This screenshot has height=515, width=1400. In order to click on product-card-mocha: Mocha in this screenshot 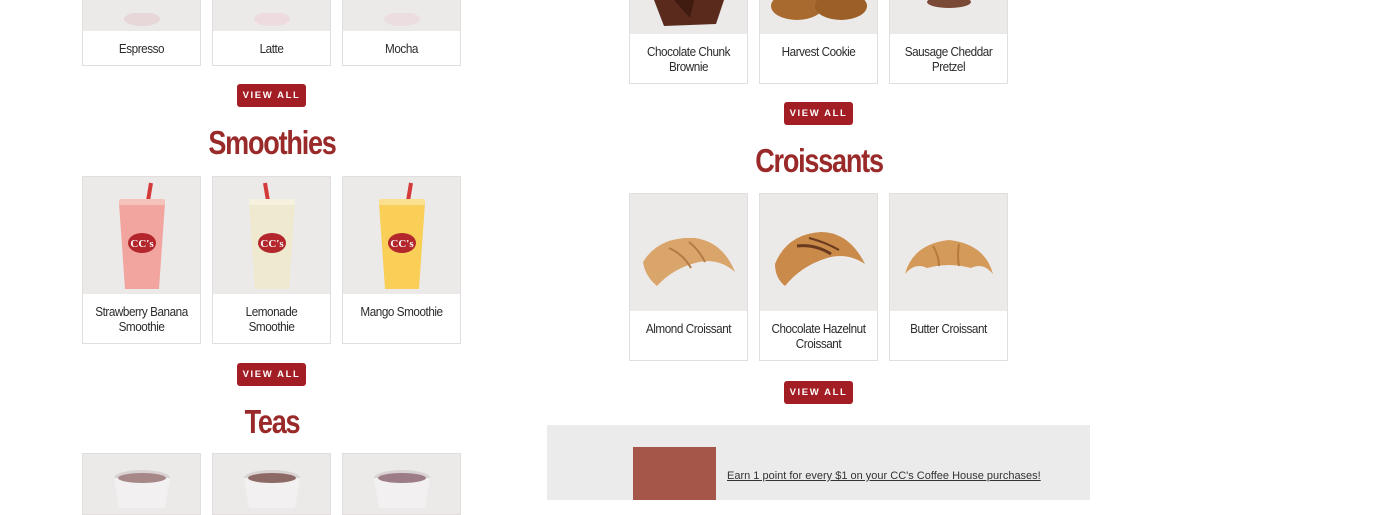, I will do `click(401, 33)`.